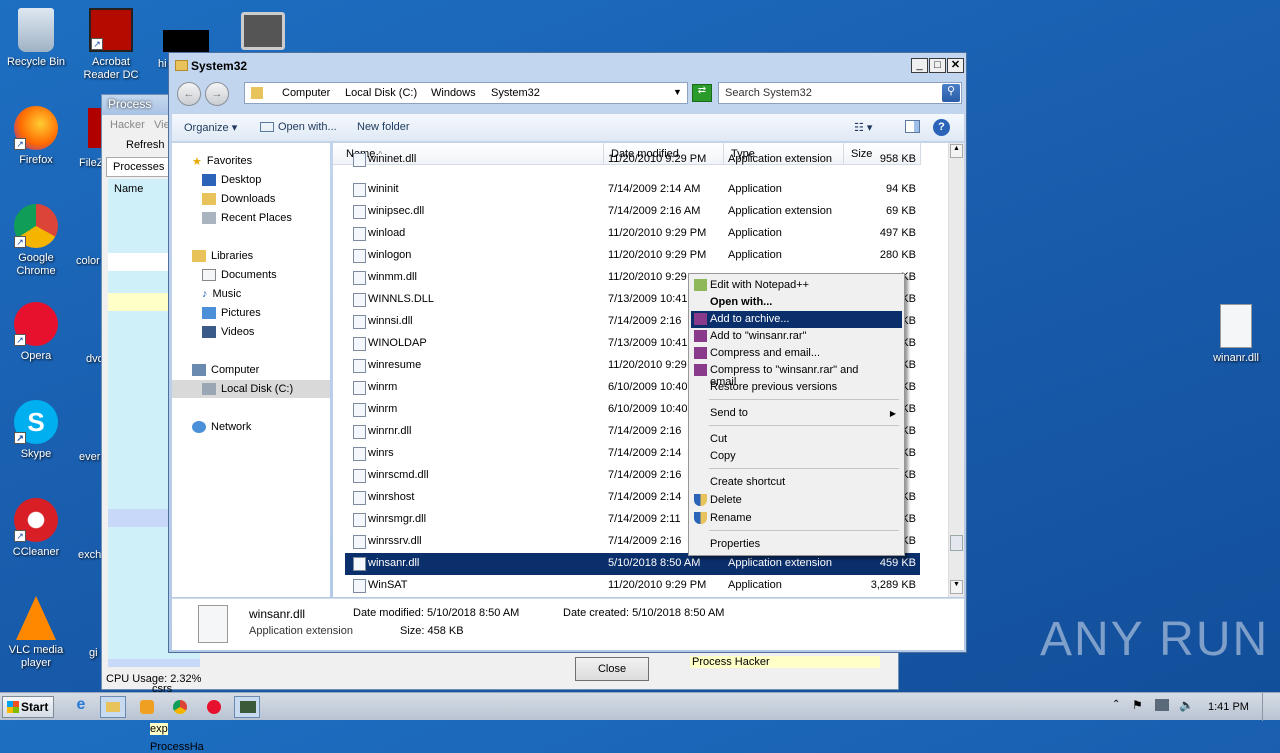 The image size is (1280, 753). I want to click on media-player-icon, so click(147, 707).